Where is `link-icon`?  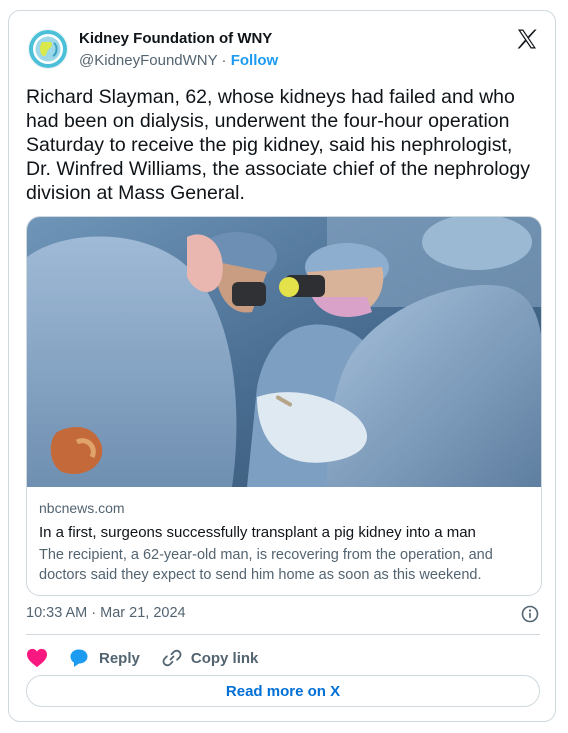
link-icon is located at coordinates (172, 658).